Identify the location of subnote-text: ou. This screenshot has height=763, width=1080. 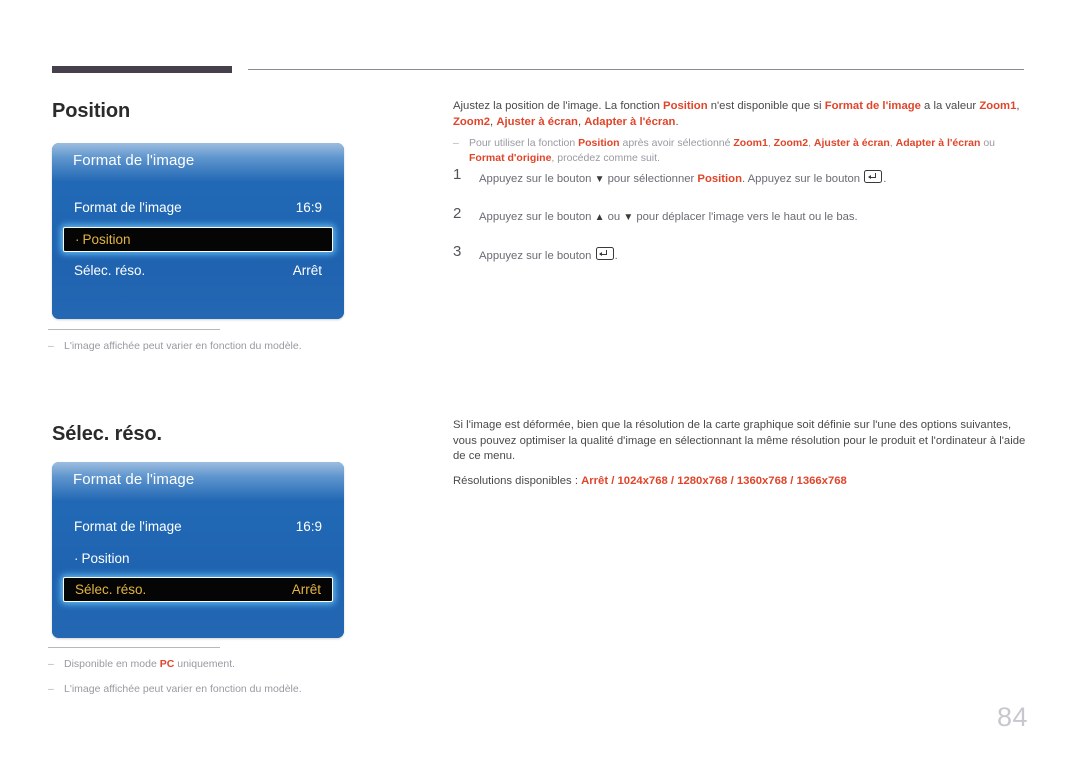
(988, 143).